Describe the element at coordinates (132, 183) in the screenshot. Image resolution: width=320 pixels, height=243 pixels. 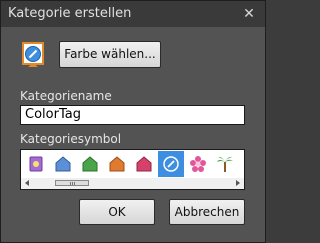
I see `horizontal-scrollbar` at that location.